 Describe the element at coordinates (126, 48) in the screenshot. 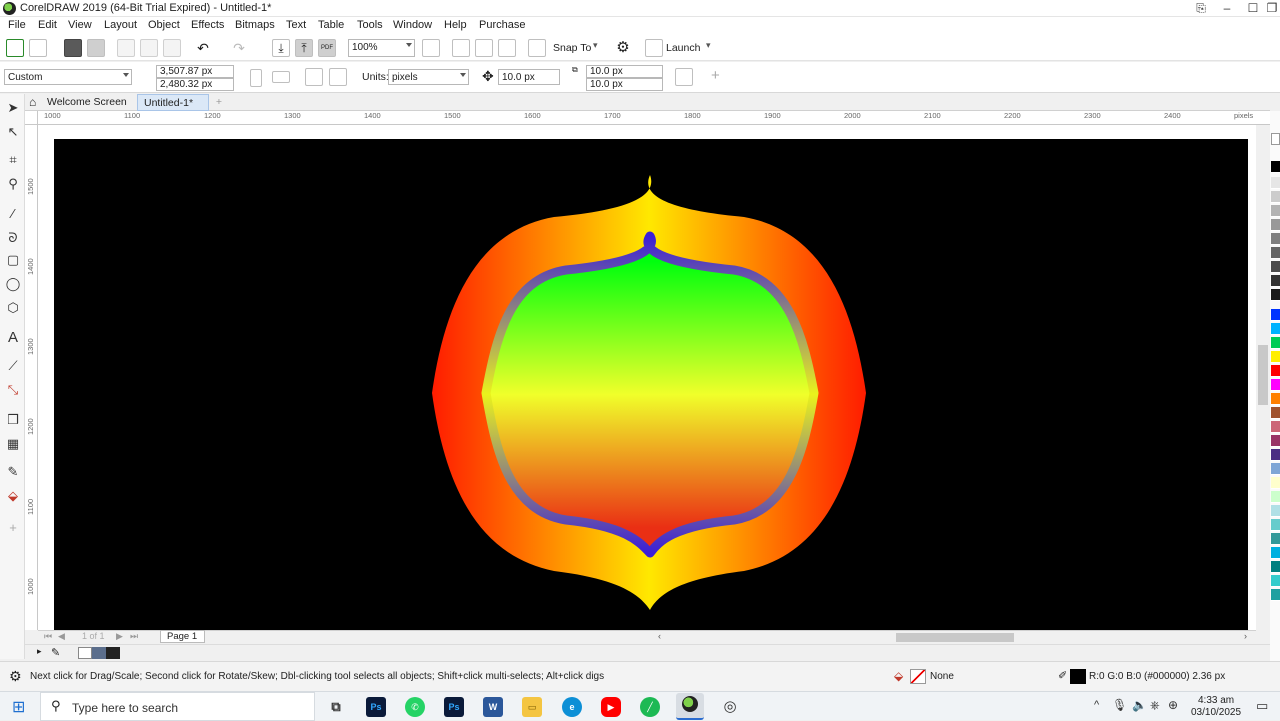

I see `cut-icon` at that location.